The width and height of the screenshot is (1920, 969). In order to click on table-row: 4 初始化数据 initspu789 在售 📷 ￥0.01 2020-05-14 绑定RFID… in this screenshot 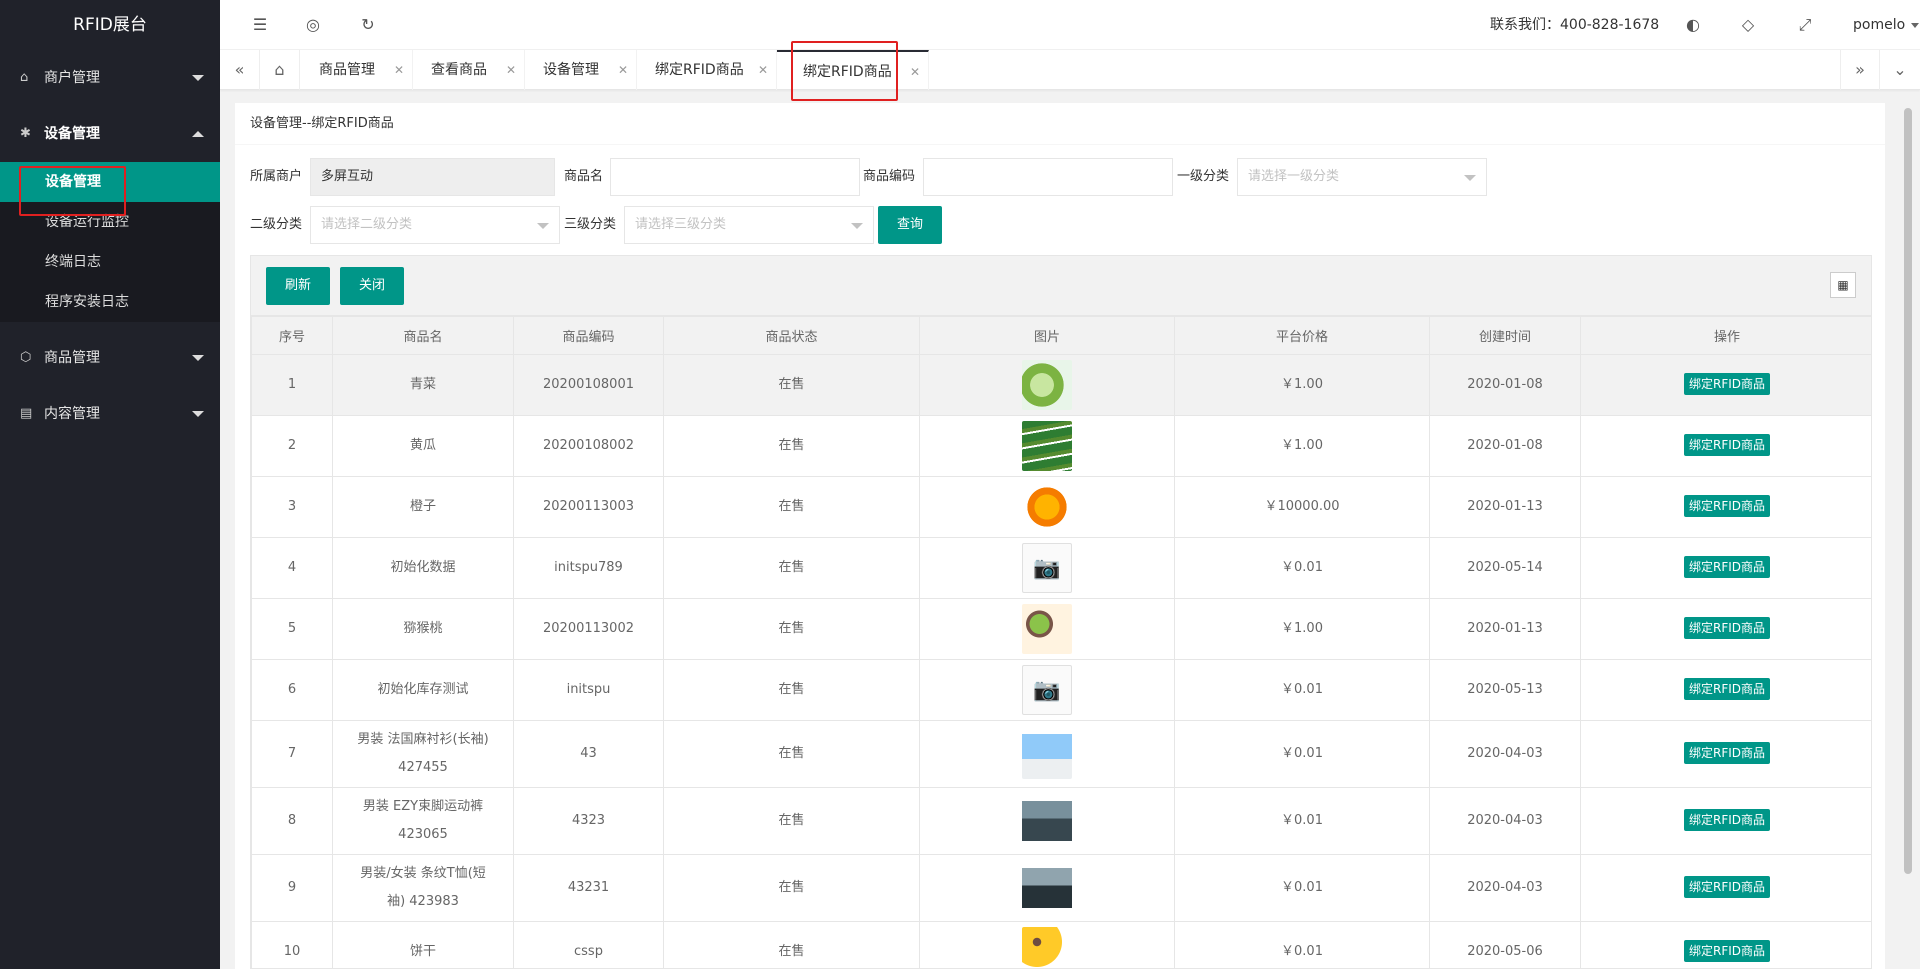, I will do `click(1061, 568)`.